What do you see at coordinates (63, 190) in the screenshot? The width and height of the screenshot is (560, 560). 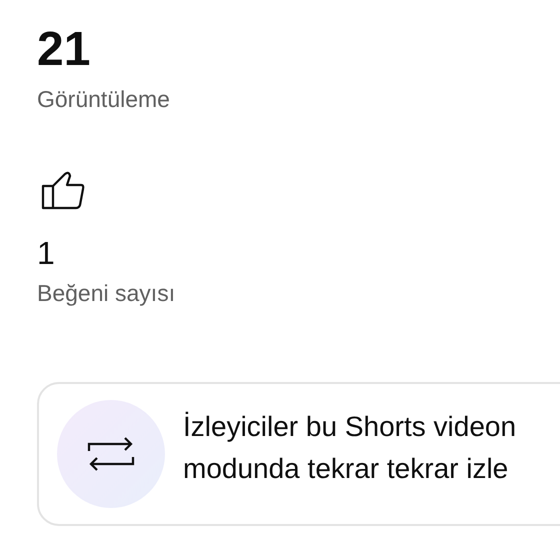 I see `thumbs-up-icon` at bounding box center [63, 190].